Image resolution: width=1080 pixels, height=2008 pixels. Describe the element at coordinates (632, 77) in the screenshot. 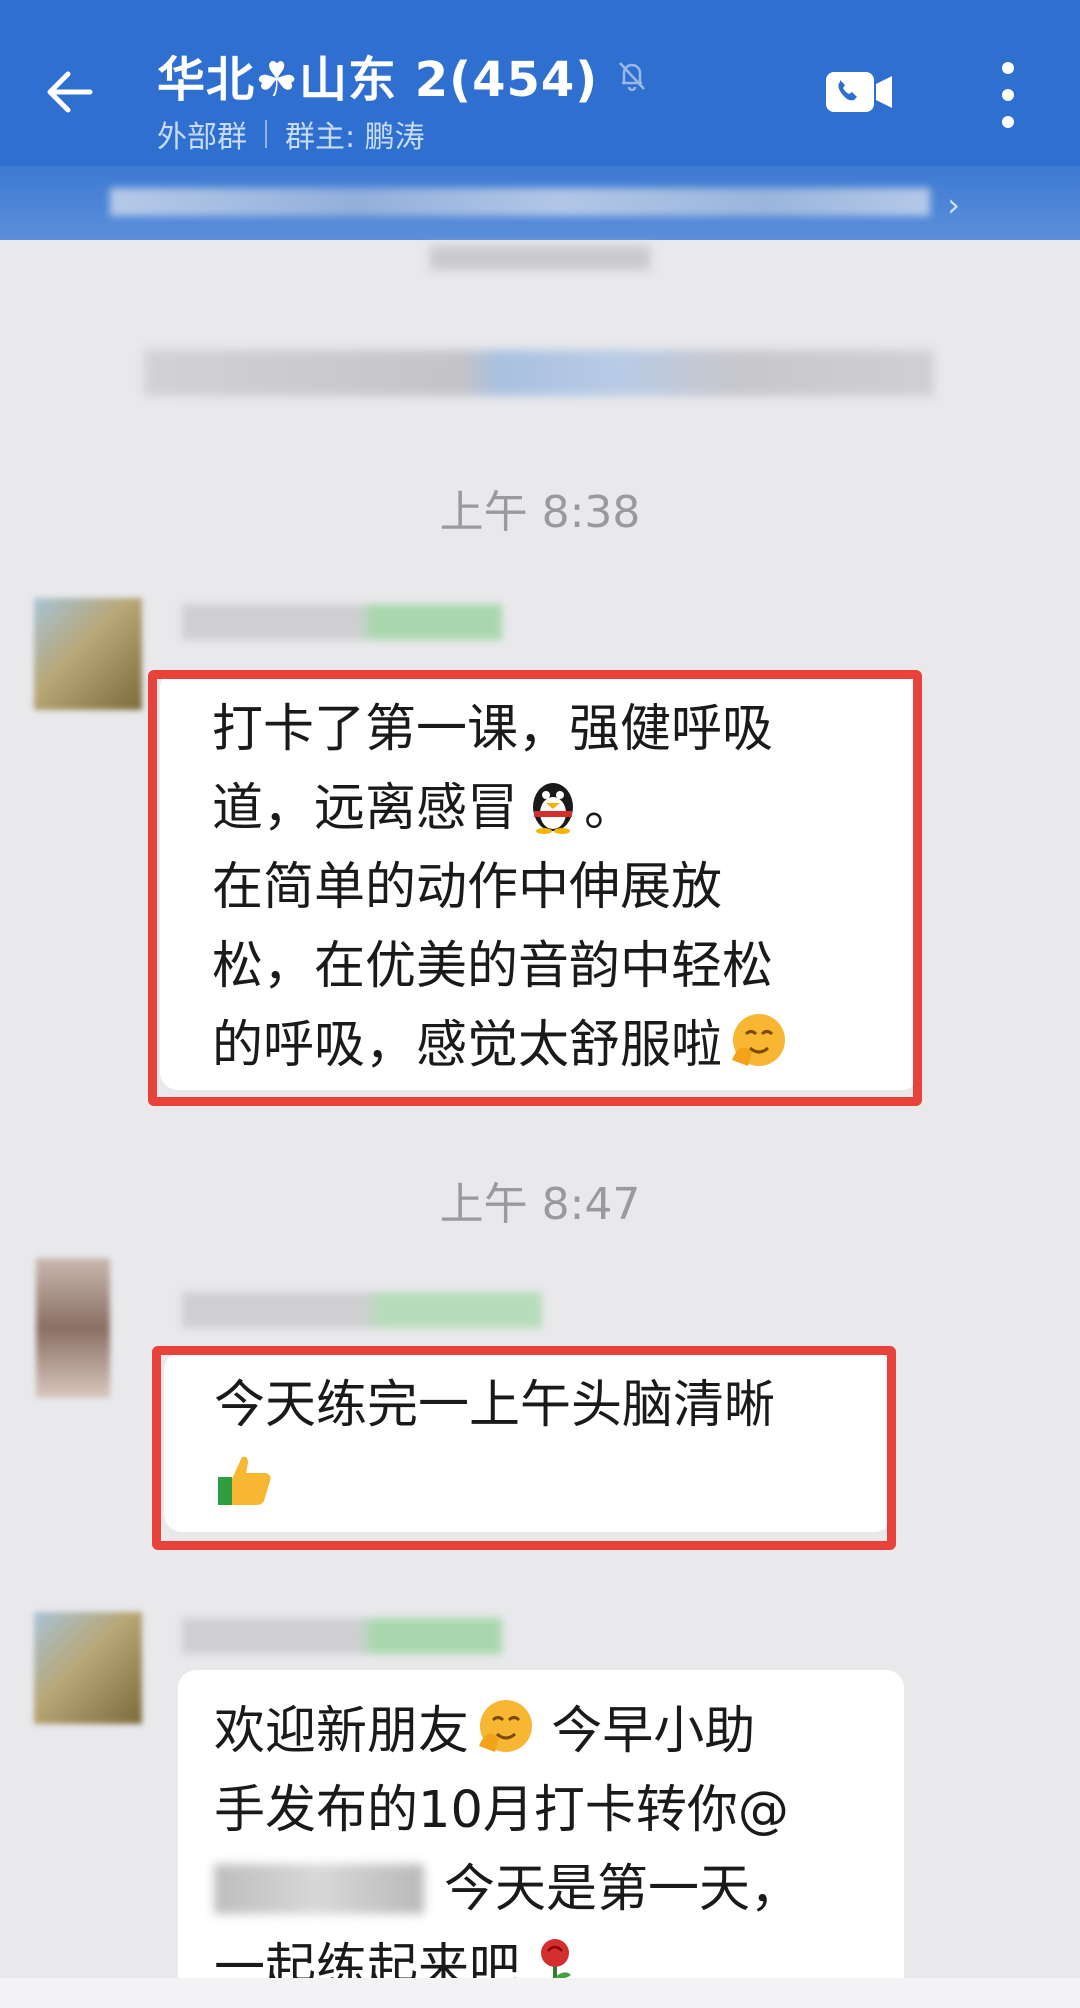

I see `mute-bell-icon` at that location.